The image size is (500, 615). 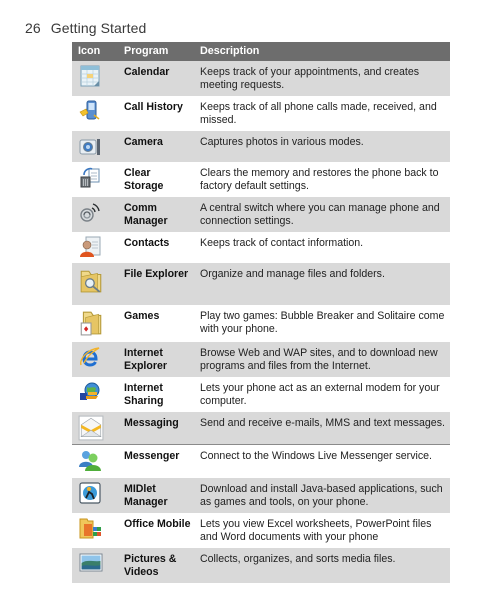 I want to click on header-program: Program, so click(x=158, y=51).